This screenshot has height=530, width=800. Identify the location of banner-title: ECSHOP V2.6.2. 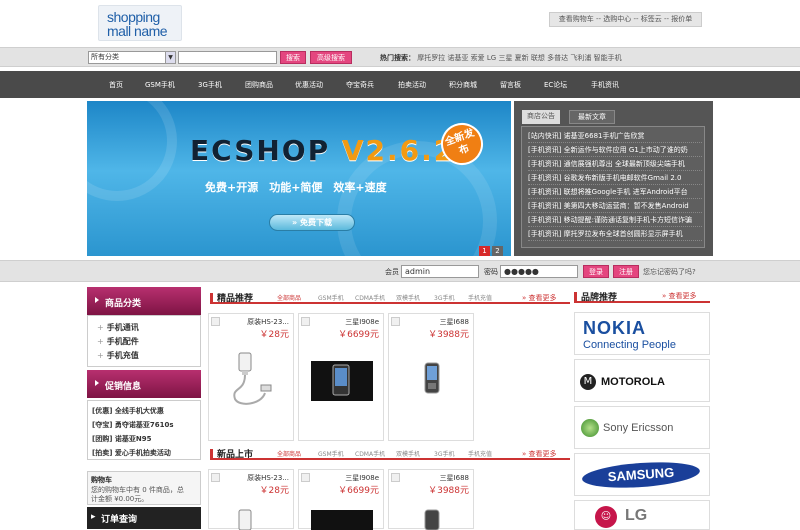
(322, 150).